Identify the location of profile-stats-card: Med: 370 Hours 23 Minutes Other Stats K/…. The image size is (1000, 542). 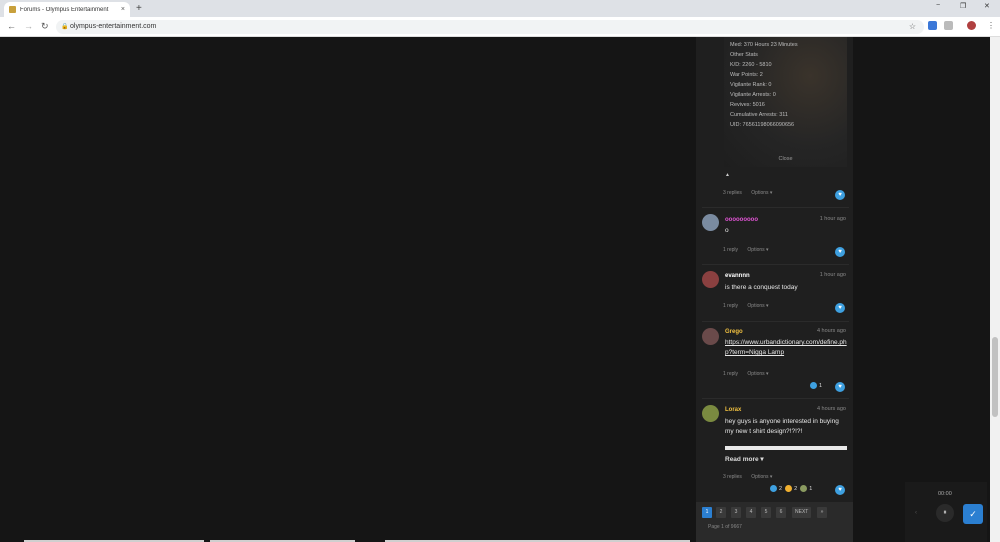
(785, 102).